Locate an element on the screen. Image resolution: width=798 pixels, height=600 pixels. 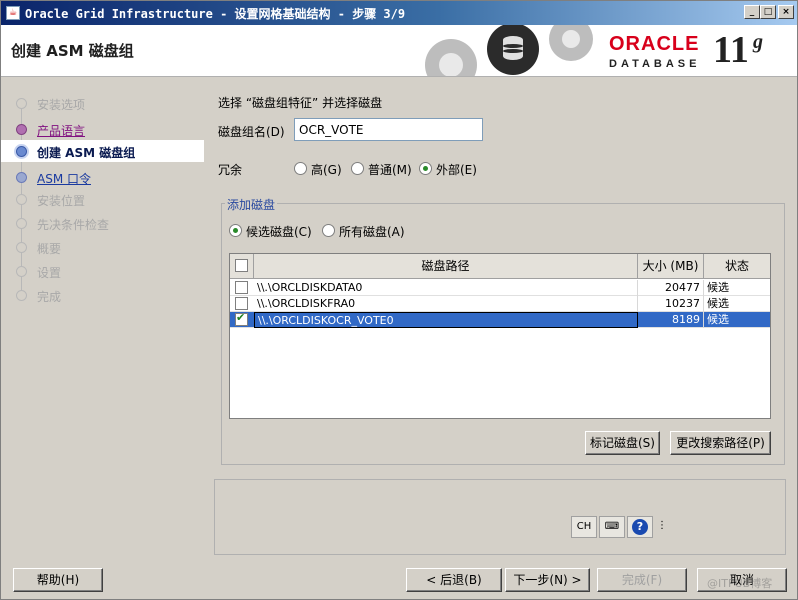
step-install-options: 安装选项 is located at coordinates (102, 103).